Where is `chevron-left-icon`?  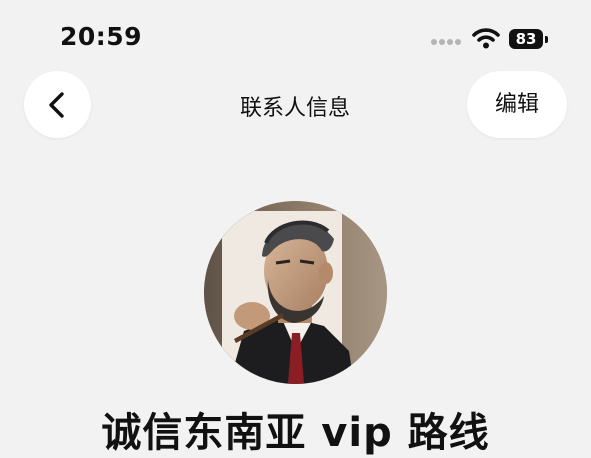 chevron-left-icon is located at coordinates (56, 105).